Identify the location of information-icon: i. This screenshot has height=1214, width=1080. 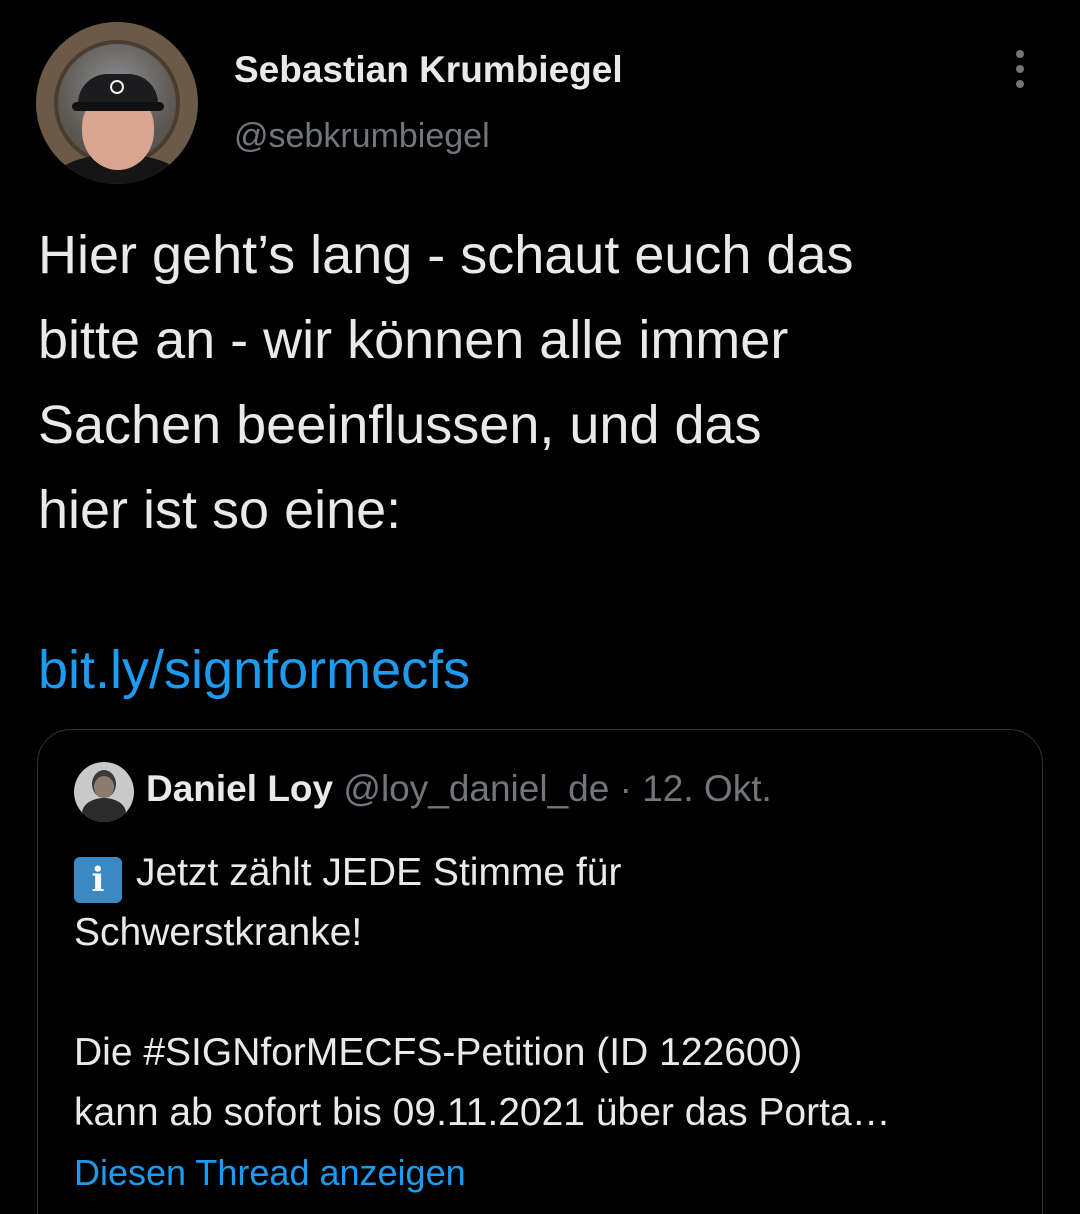
(98, 880).